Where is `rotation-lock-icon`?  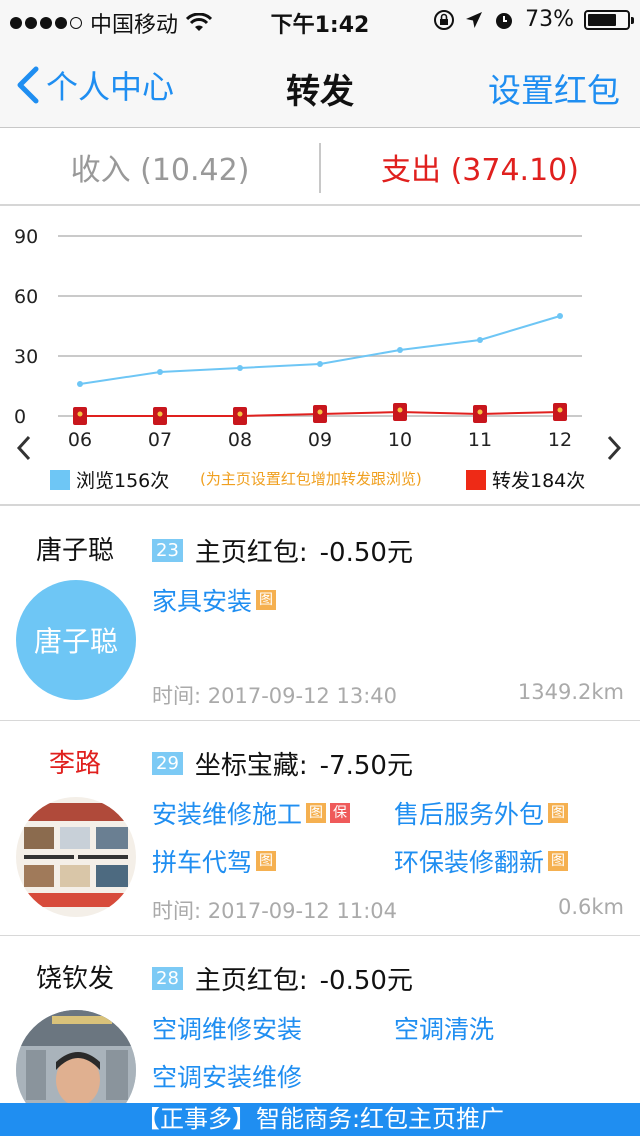
rotation-lock-icon is located at coordinates (444, 19).